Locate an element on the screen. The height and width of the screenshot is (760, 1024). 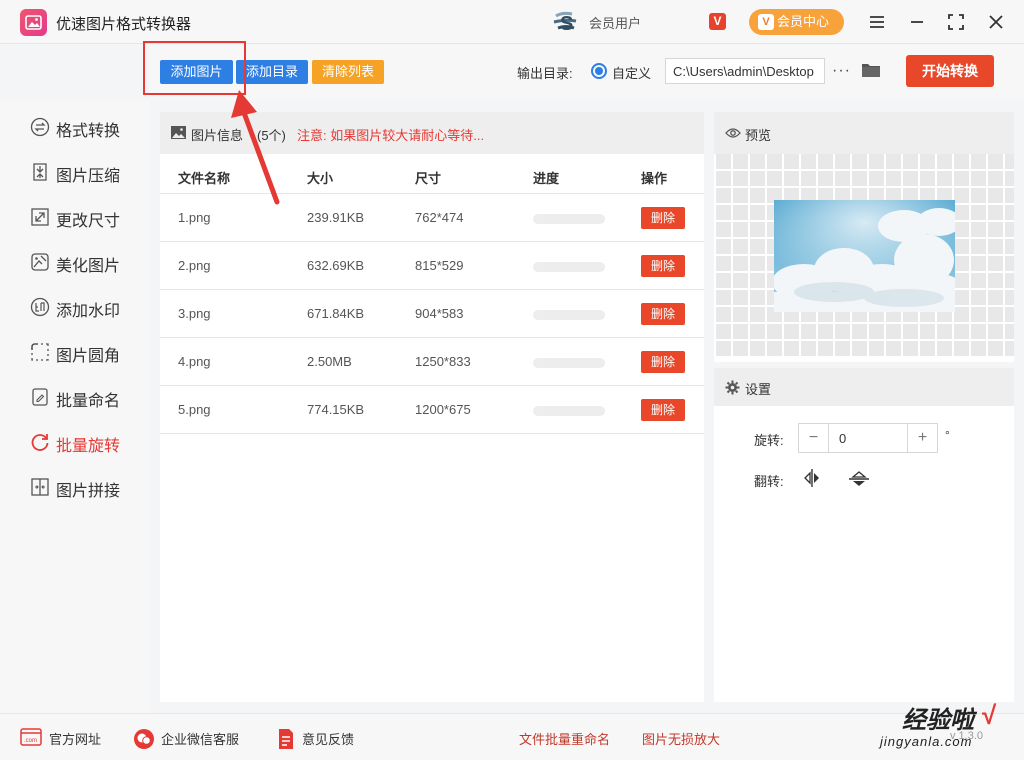
minimize-icon is located at coordinates (917, 22).